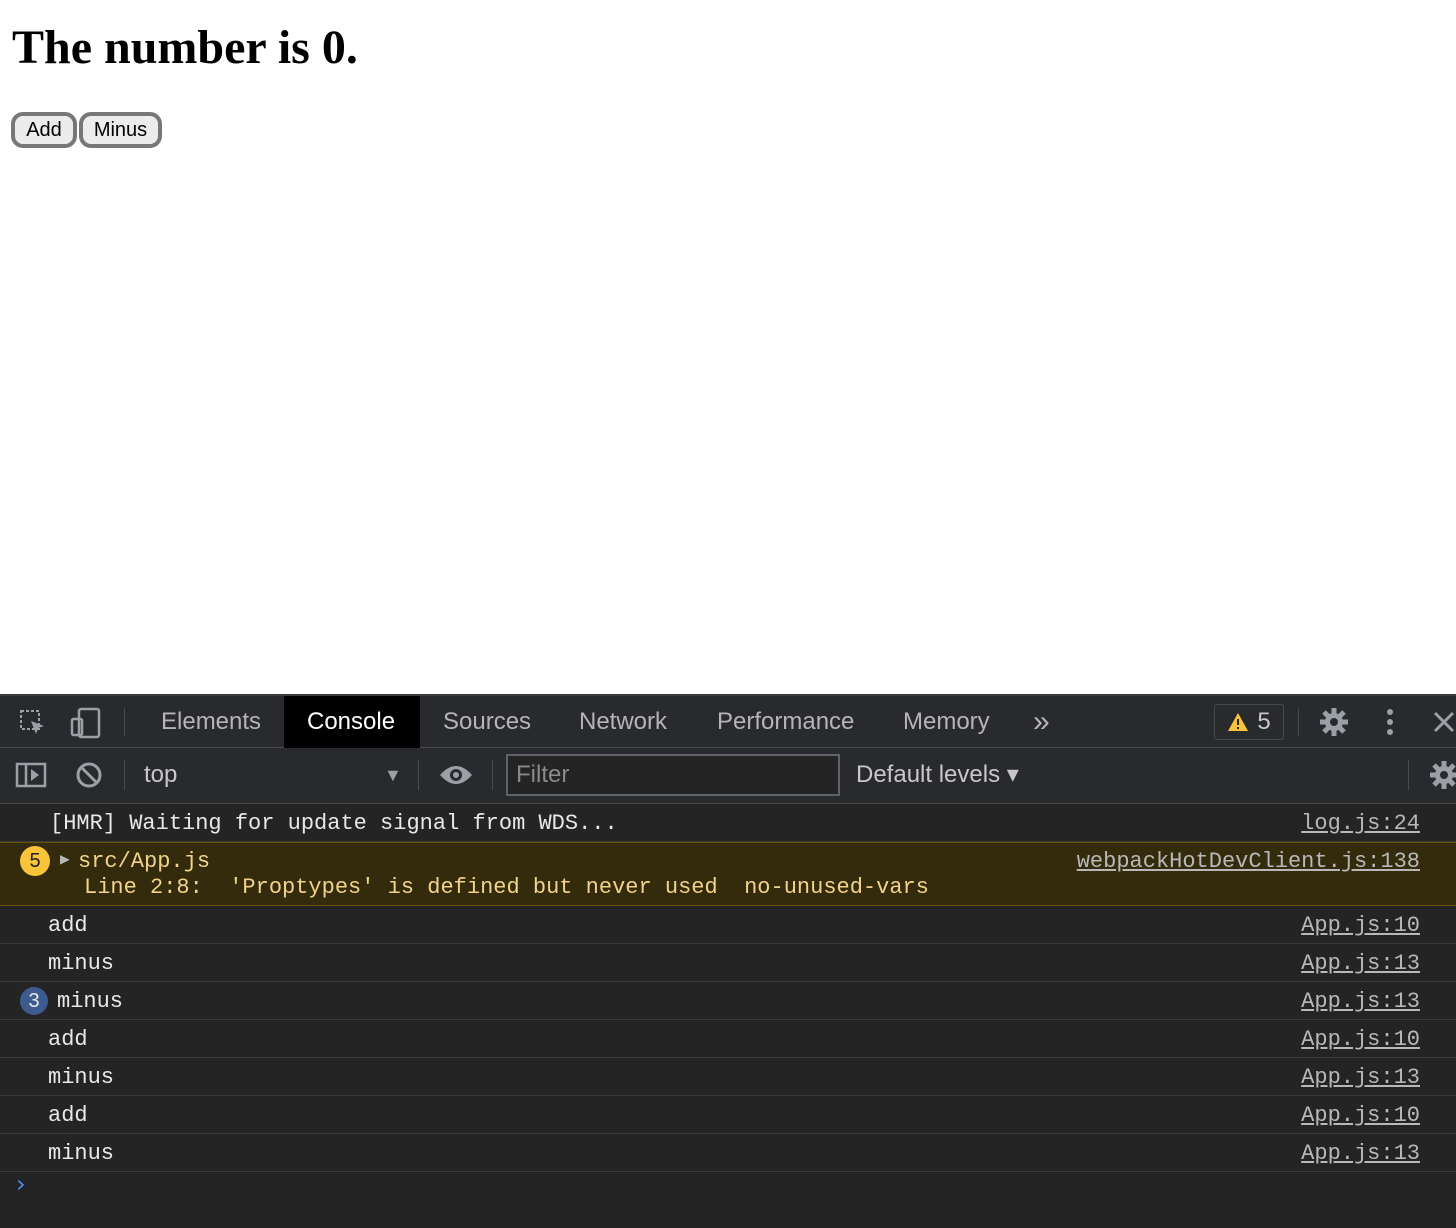 The height and width of the screenshot is (1228, 1456). I want to click on tab-memory: Memory, so click(946, 722).